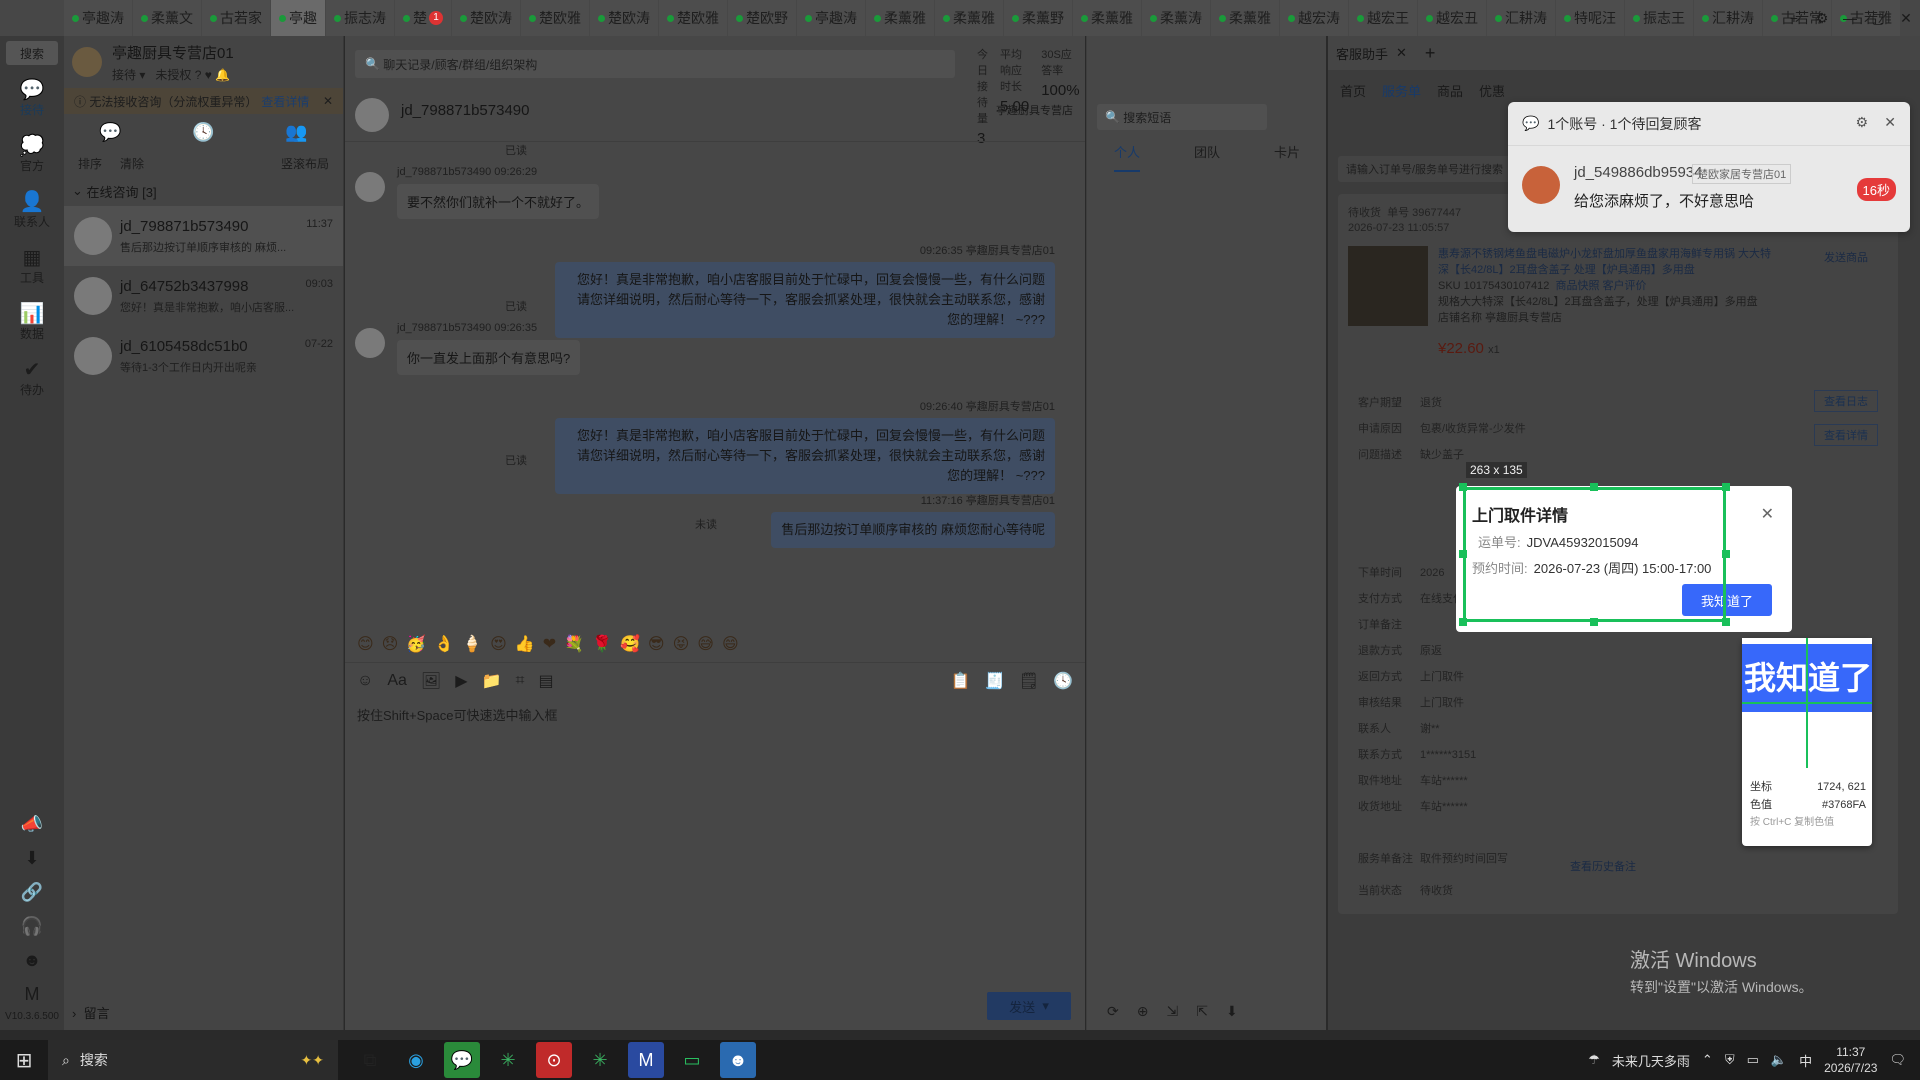 This screenshot has width=1920, height=1080. Describe the element at coordinates (203, 296) in the screenshot. I see `conversation-item: jd_64752b3437998 您好！真是非常抱歉，咱小店客服... 09:03` at that location.